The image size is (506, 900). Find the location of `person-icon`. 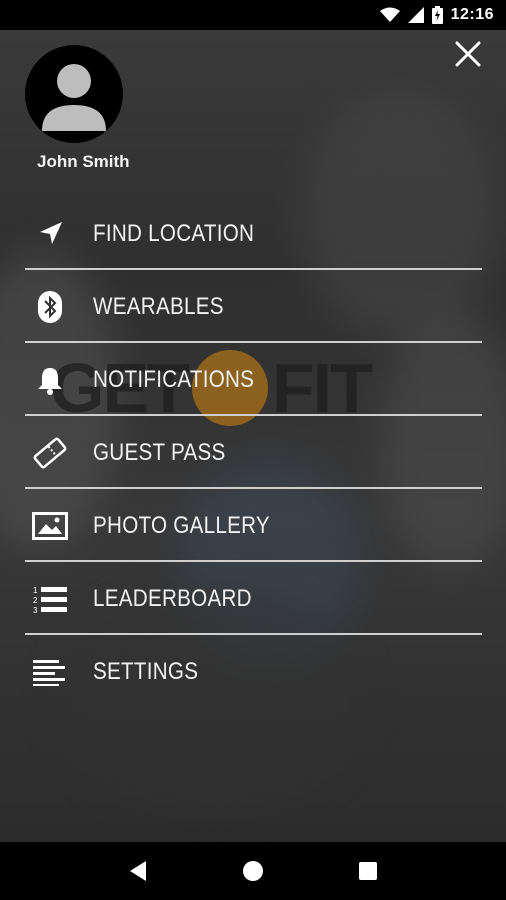

person-icon is located at coordinates (74, 97).